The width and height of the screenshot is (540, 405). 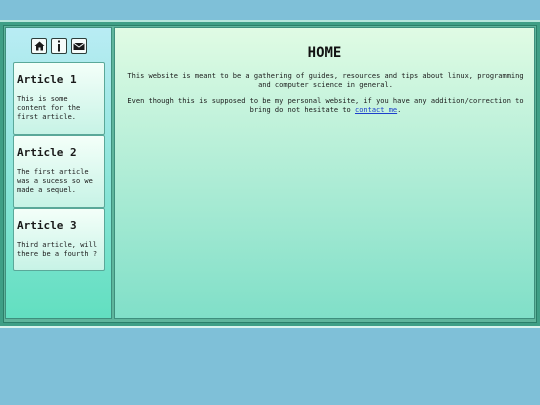 I want to click on nav-icons, so click(x=59, y=46).